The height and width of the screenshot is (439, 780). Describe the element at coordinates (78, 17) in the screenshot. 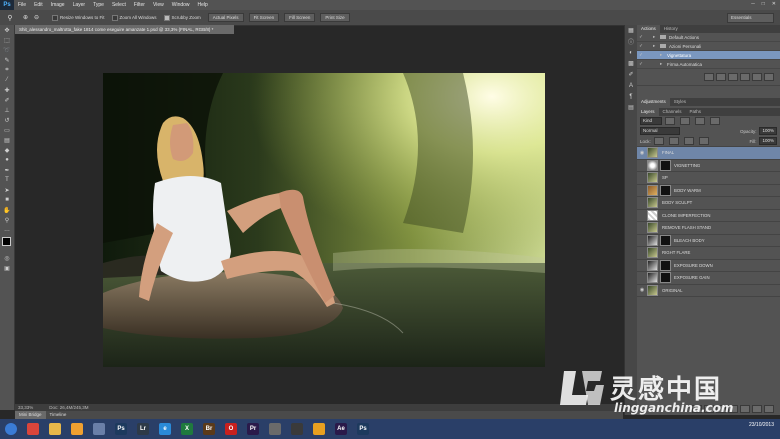

I see `resize-windows-checkbox: Resize Windows to Fit` at that location.